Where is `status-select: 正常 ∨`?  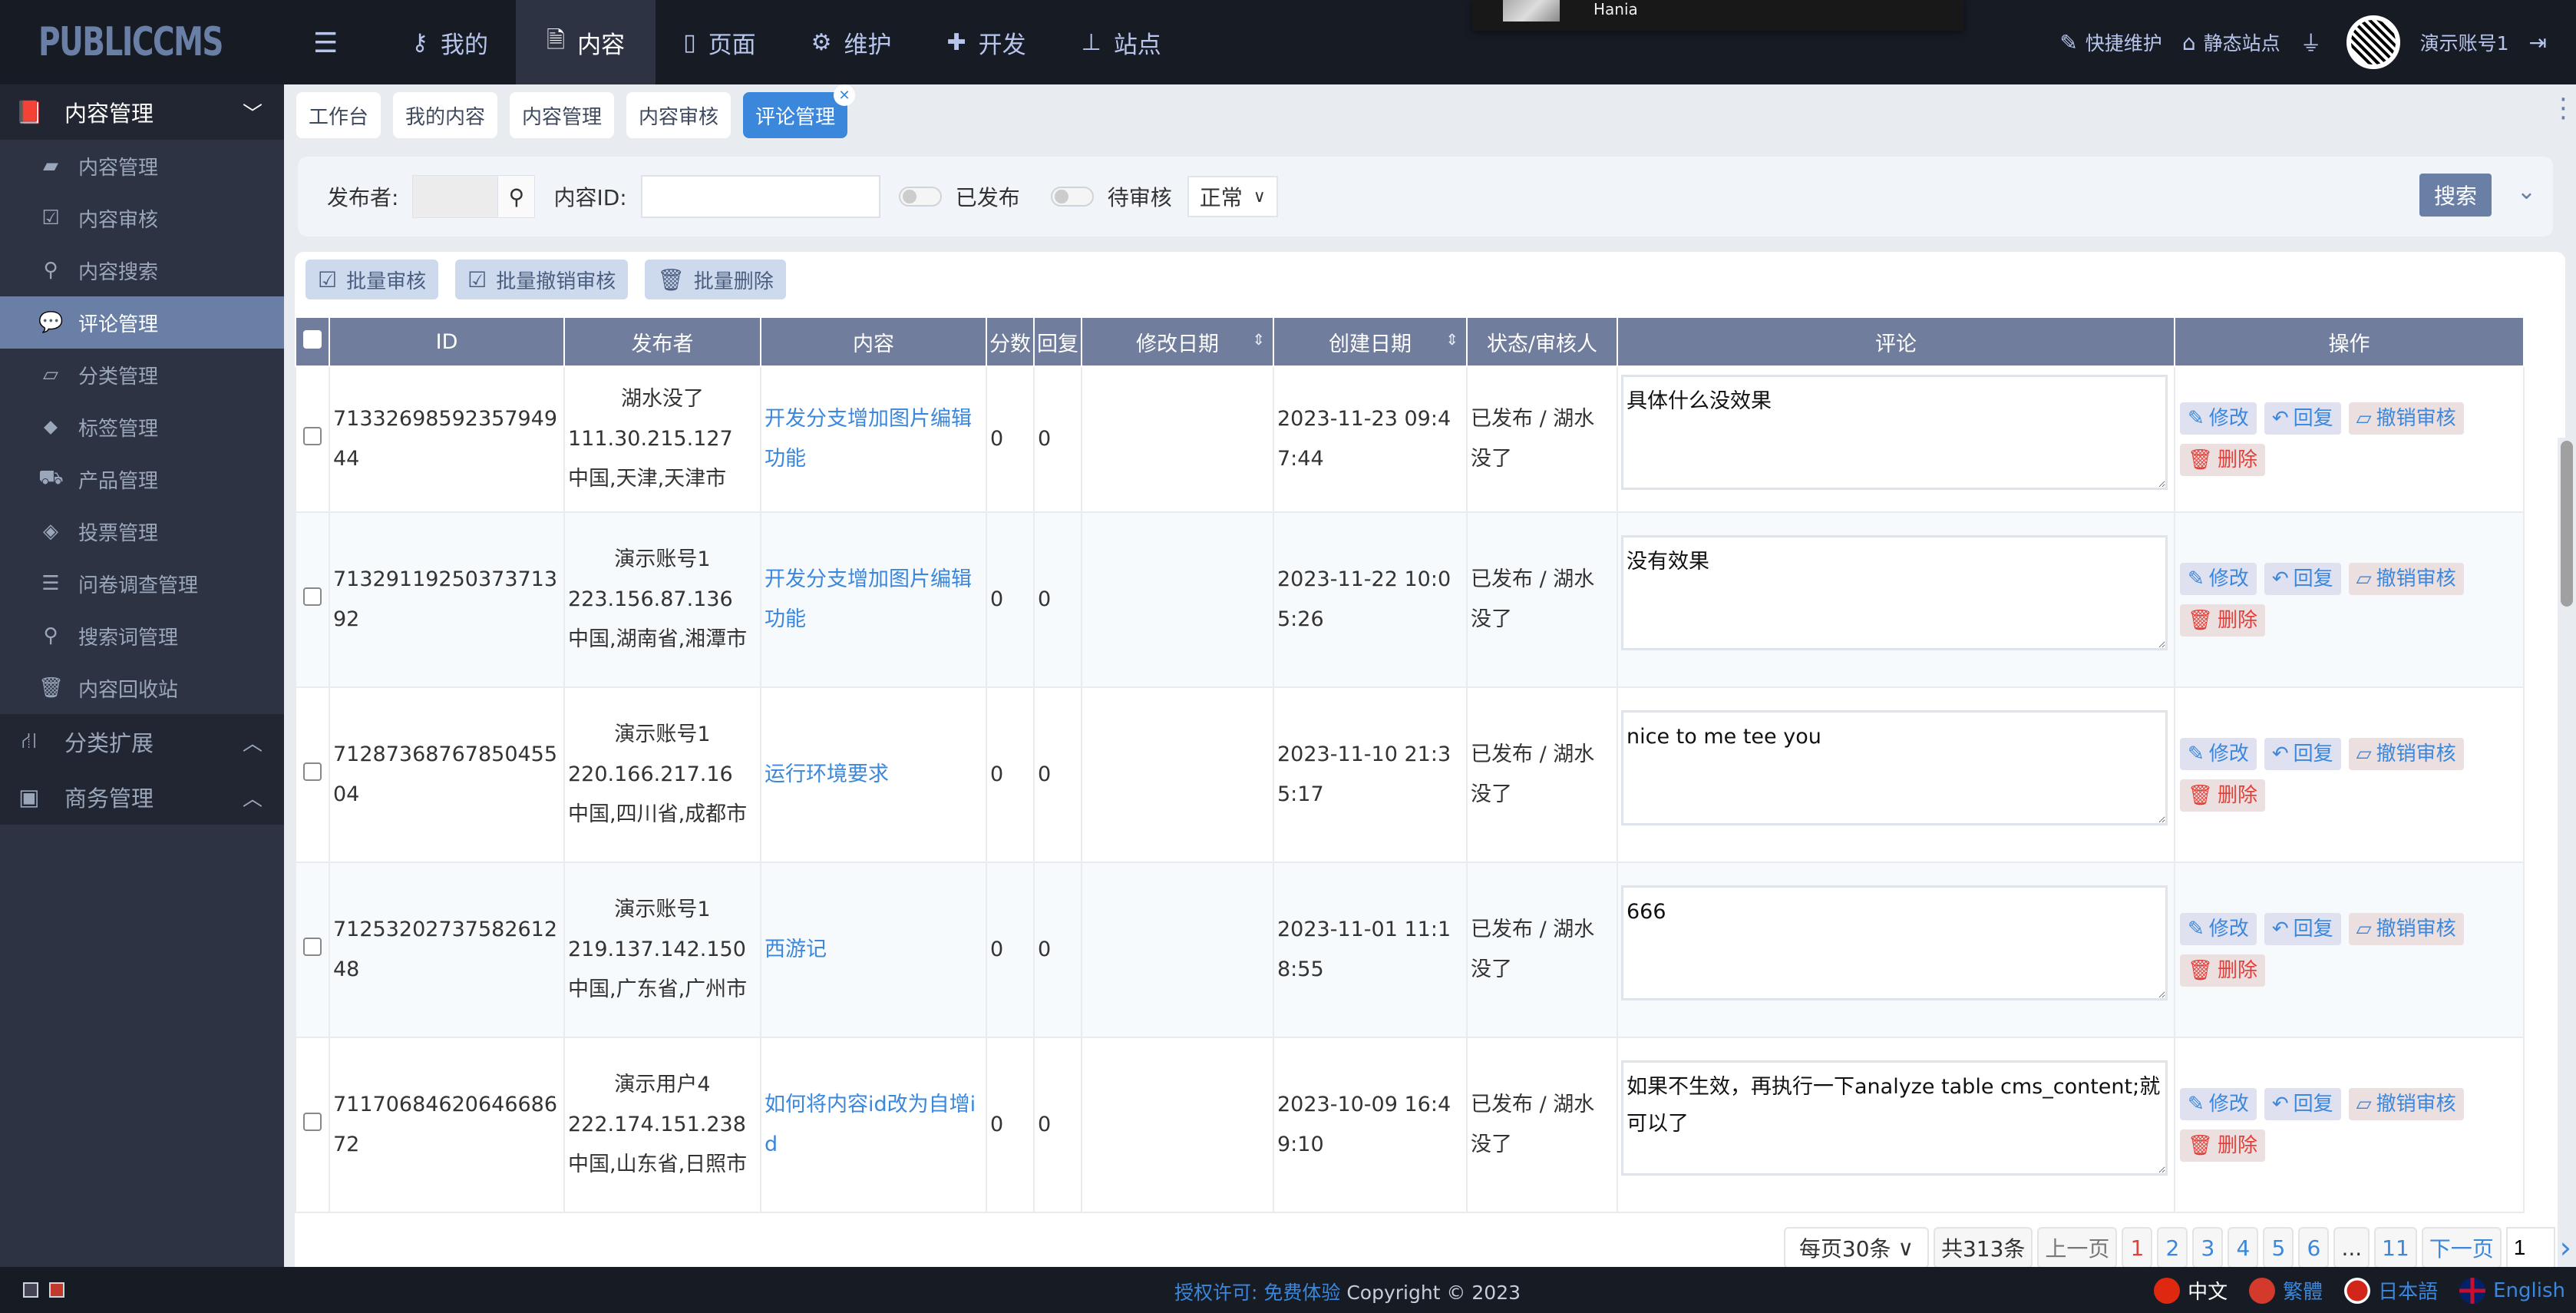 status-select: 正常 ∨ is located at coordinates (1232, 196).